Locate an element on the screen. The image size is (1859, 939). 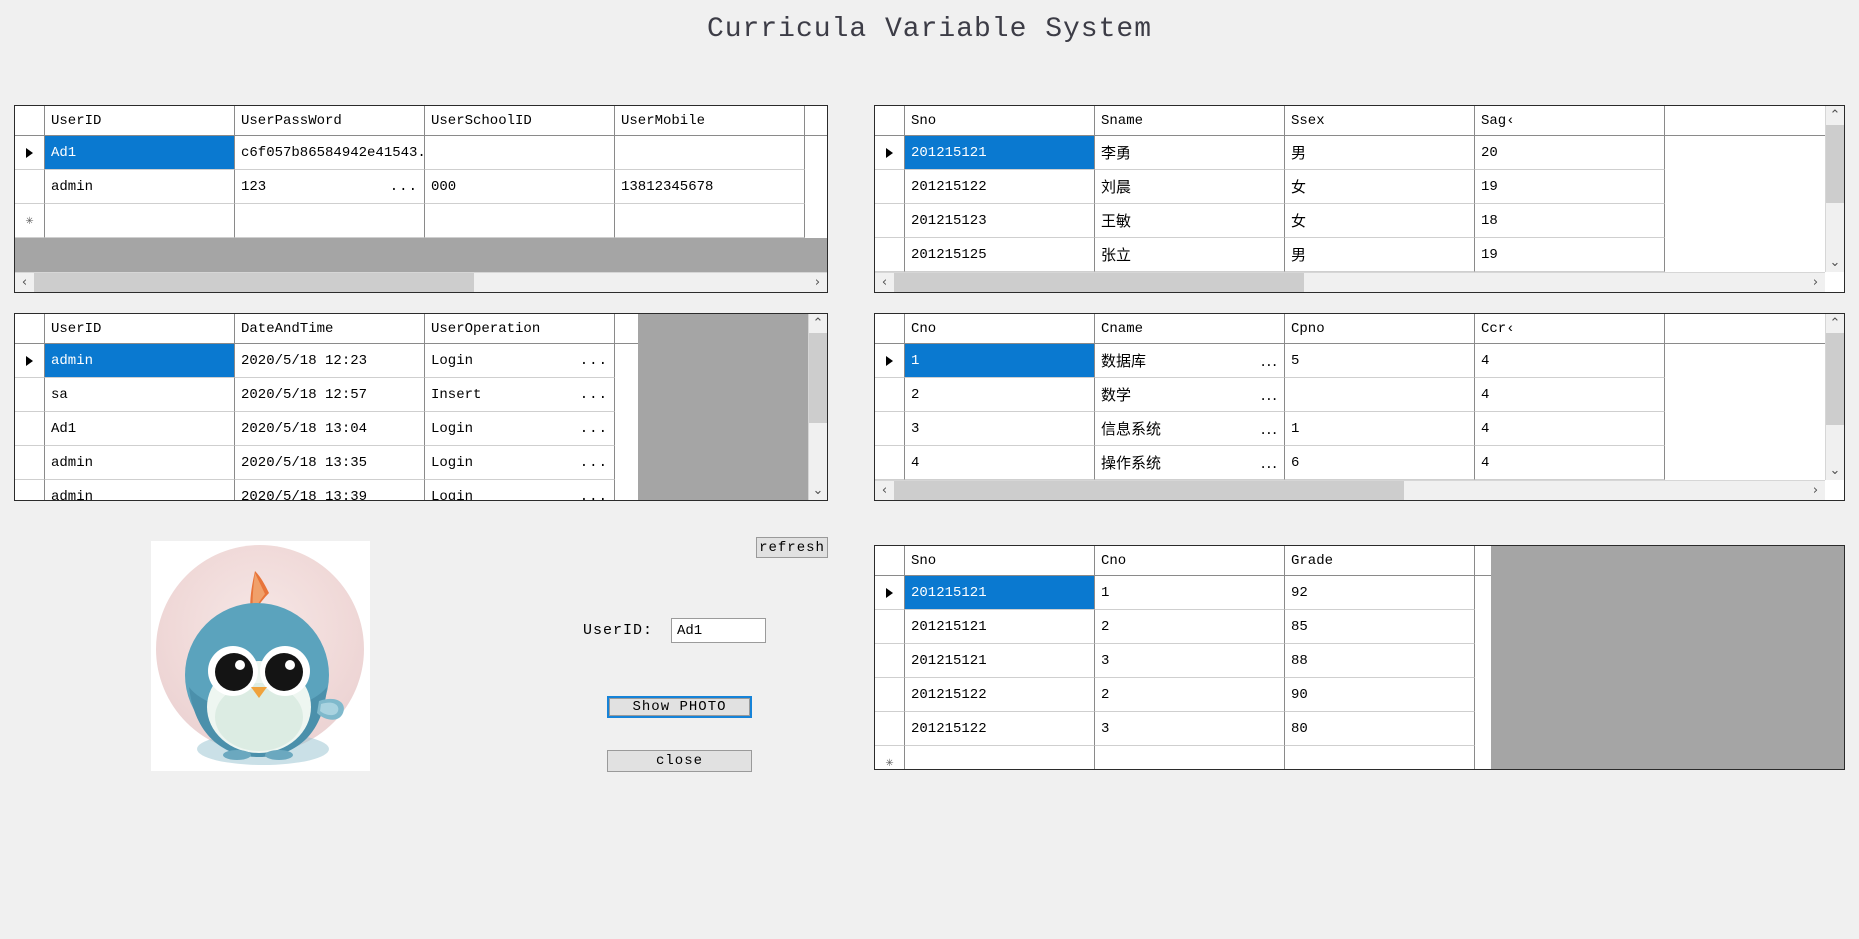
table-cell: Ad1 is located at coordinates (140, 429).